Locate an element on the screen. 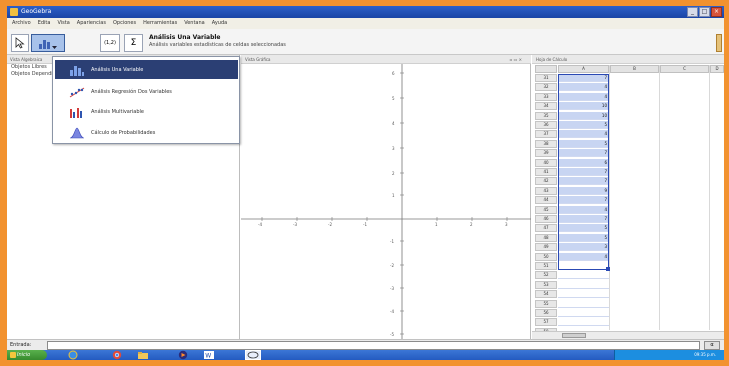  x-tick-label: -2 is located at coordinates (330, 224).